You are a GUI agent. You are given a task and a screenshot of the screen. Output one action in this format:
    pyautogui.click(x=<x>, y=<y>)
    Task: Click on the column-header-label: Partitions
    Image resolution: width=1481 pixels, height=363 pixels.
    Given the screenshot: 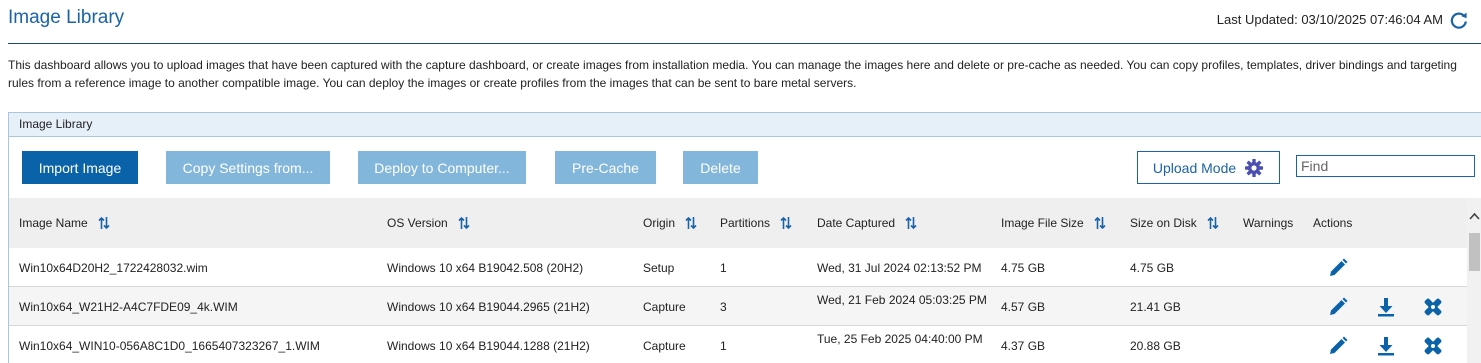 What is the action you would take?
    pyautogui.click(x=745, y=223)
    